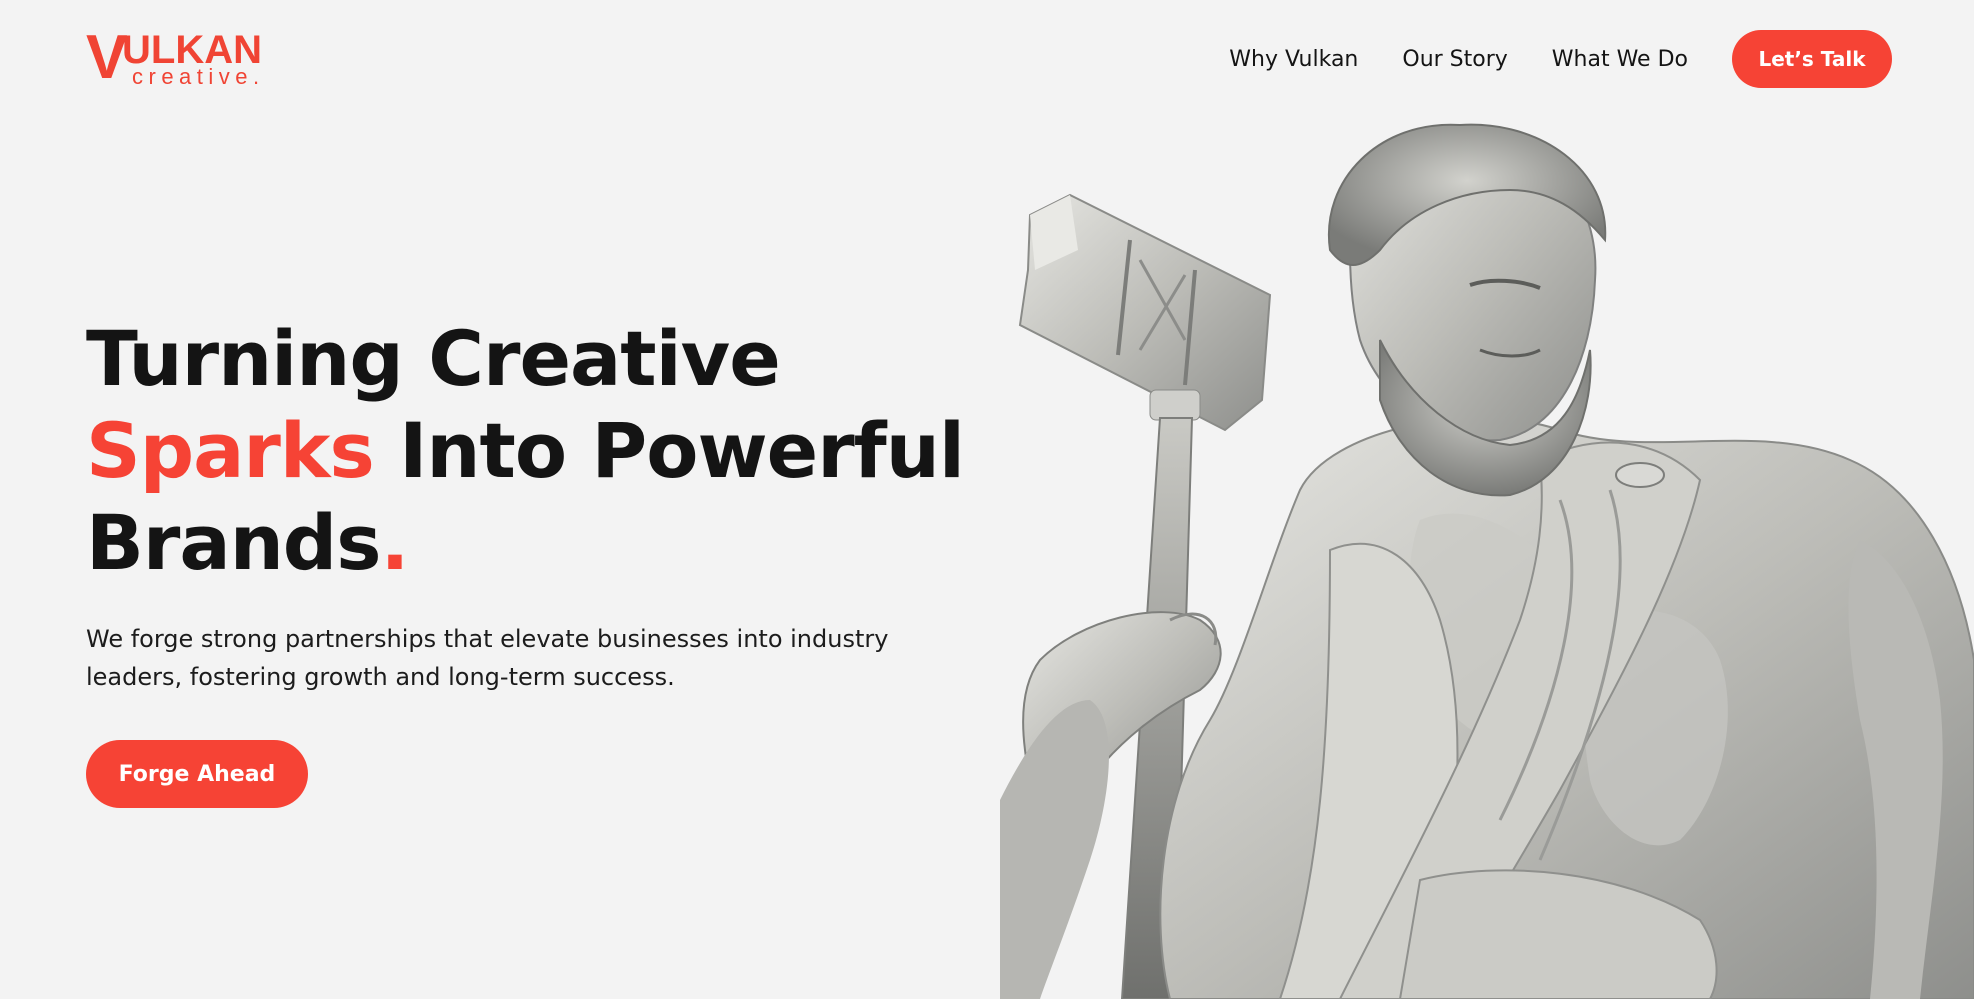  Describe the element at coordinates (197, 774) in the screenshot. I see `forge-ahead-button: Forge Ahead` at that location.